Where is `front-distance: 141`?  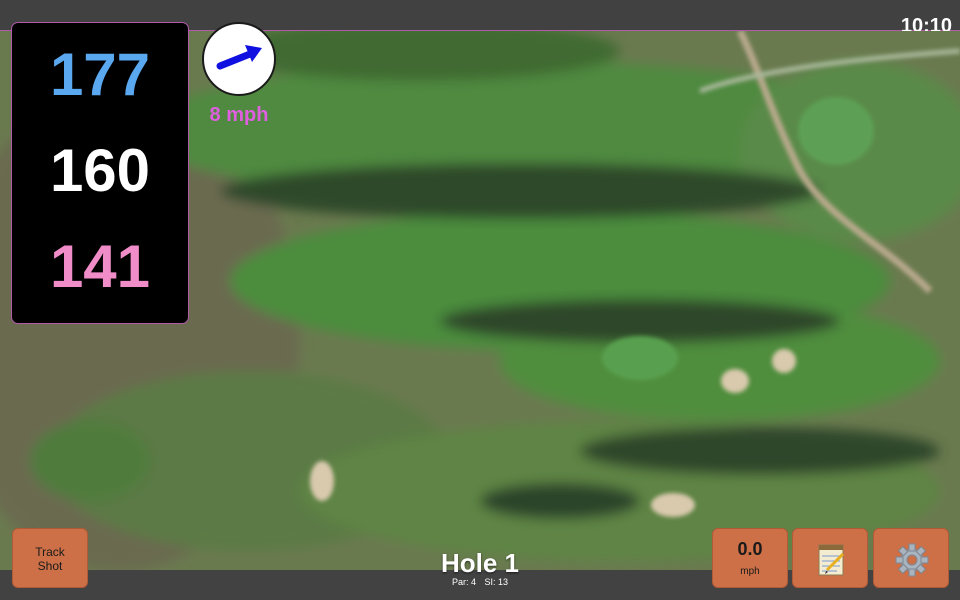
front-distance: 141 is located at coordinates (100, 266).